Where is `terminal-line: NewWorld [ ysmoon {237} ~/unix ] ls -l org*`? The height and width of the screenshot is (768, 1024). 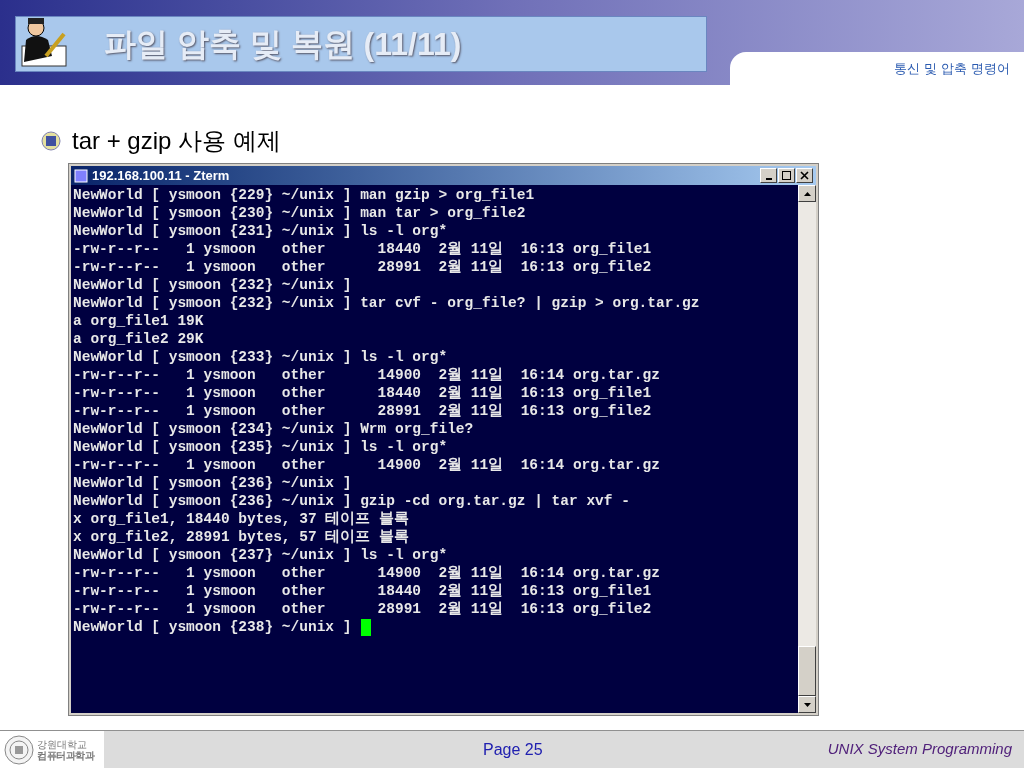
terminal-line: NewWorld [ ysmoon {237} ~/unix ] ls -l org* is located at coordinates (260, 555).